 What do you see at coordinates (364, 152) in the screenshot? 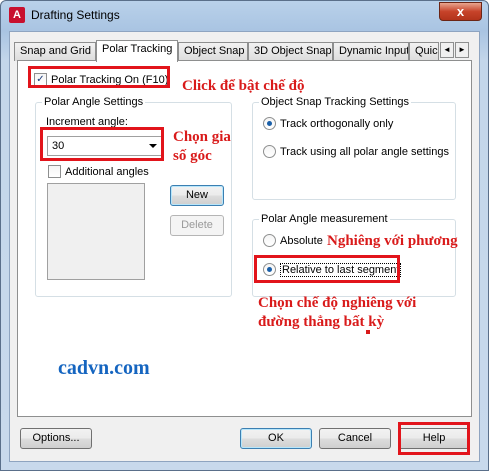
I see `track-all-polar-label: Track using all polar angle settings` at bounding box center [364, 152].